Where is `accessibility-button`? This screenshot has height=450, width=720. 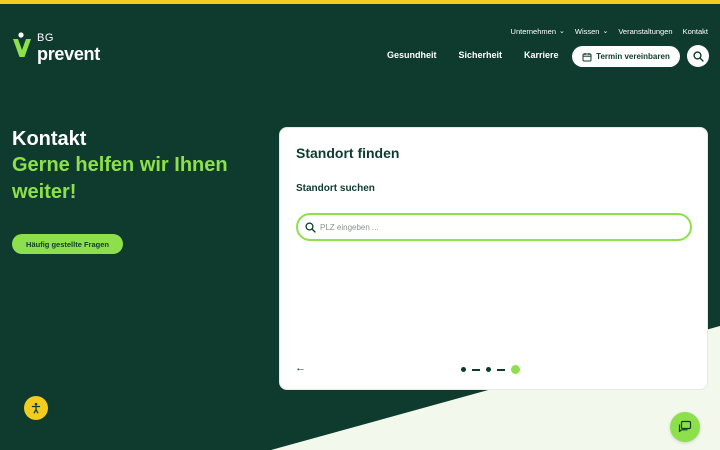 accessibility-button is located at coordinates (36, 408).